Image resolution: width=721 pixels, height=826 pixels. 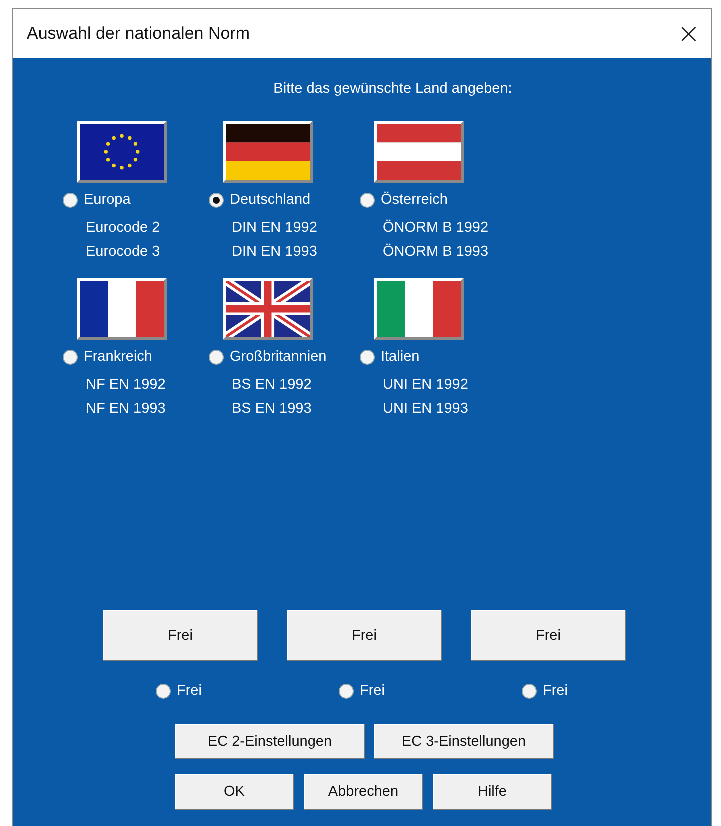 I want to click on norm-label: Eurocode 2, so click(x=124, y=228).